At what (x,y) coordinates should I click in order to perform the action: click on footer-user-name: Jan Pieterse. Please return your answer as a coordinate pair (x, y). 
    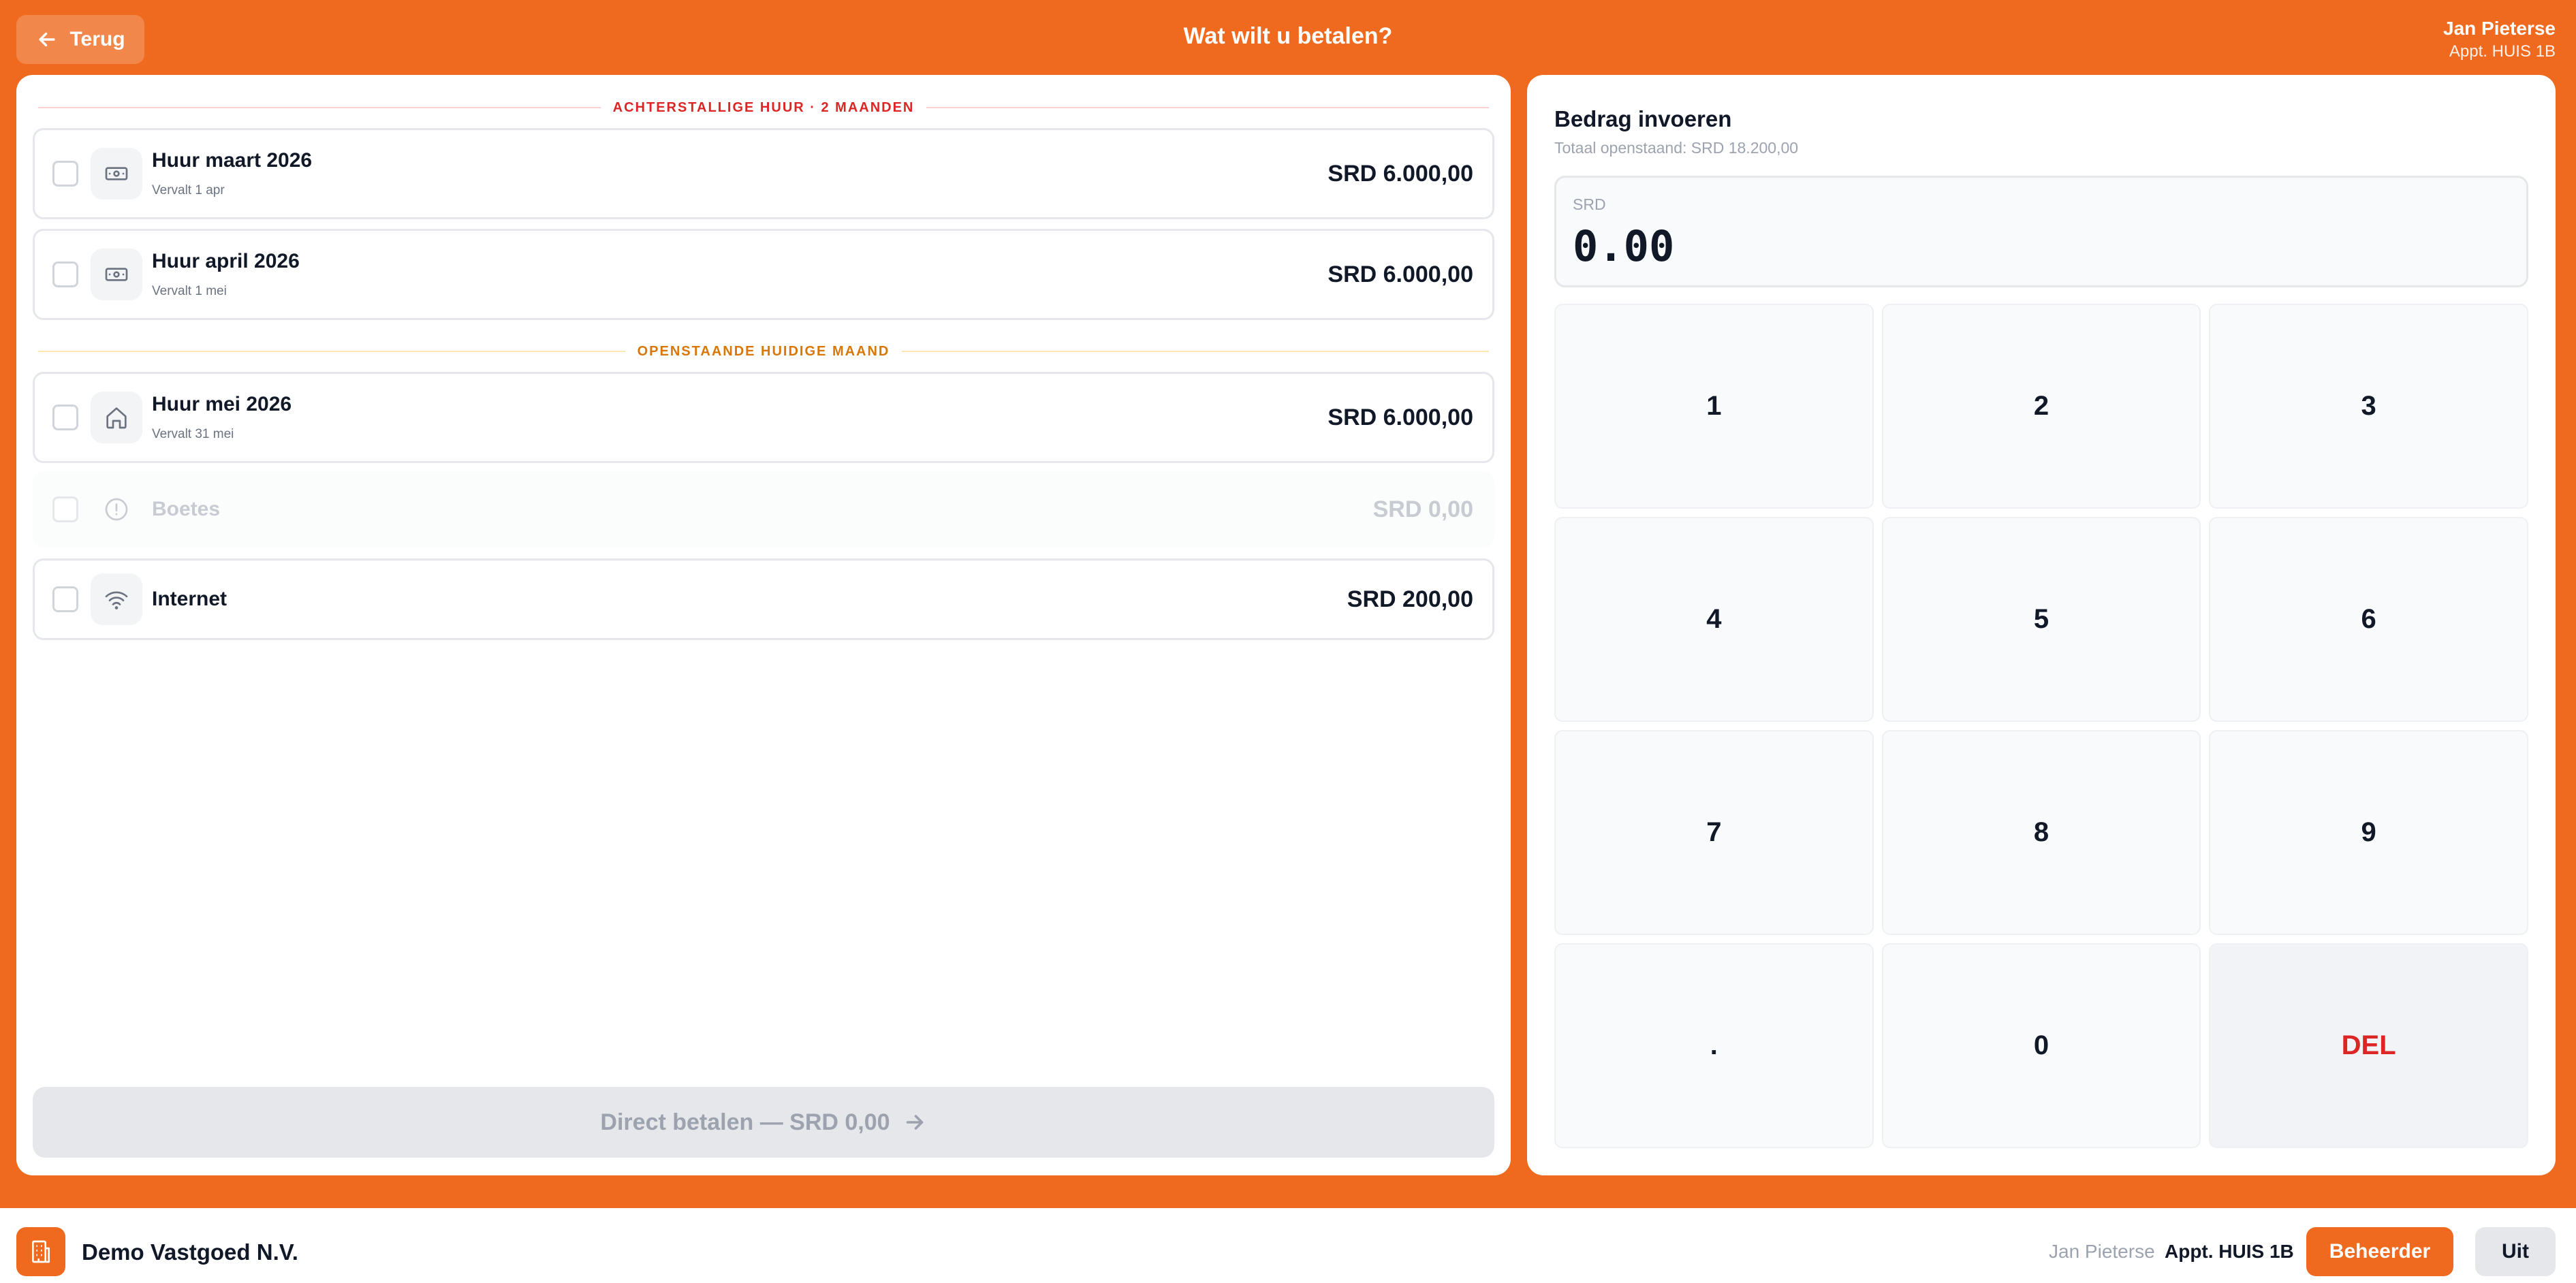
    Looking at the image, I should click on (2102, 1251).